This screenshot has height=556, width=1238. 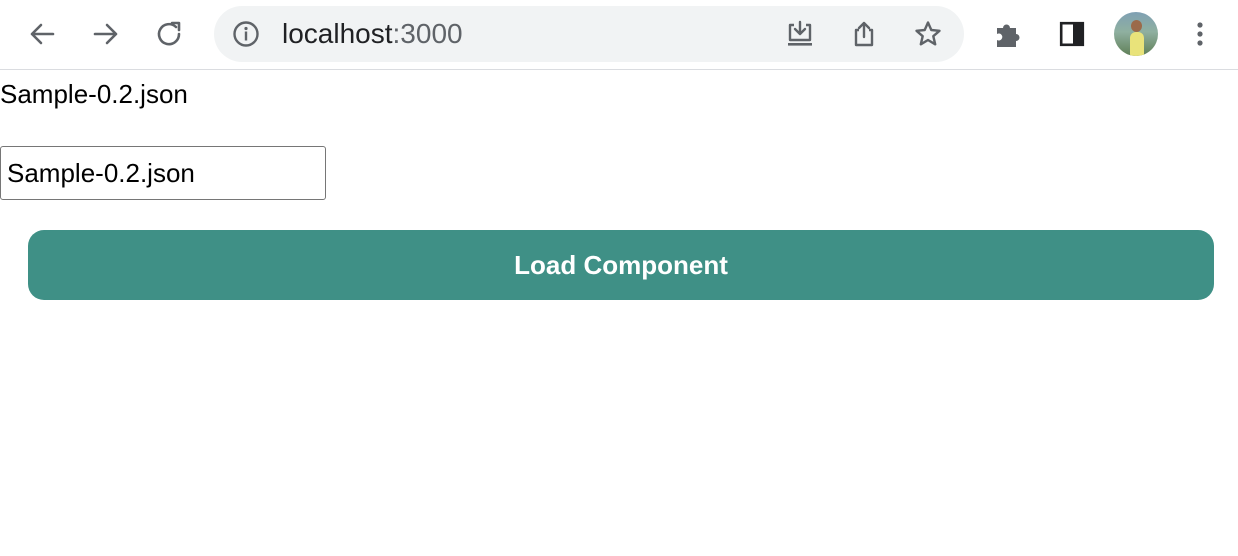 I want to click on browser-toolbar: localhost:3000, so click(x=619, y=35).